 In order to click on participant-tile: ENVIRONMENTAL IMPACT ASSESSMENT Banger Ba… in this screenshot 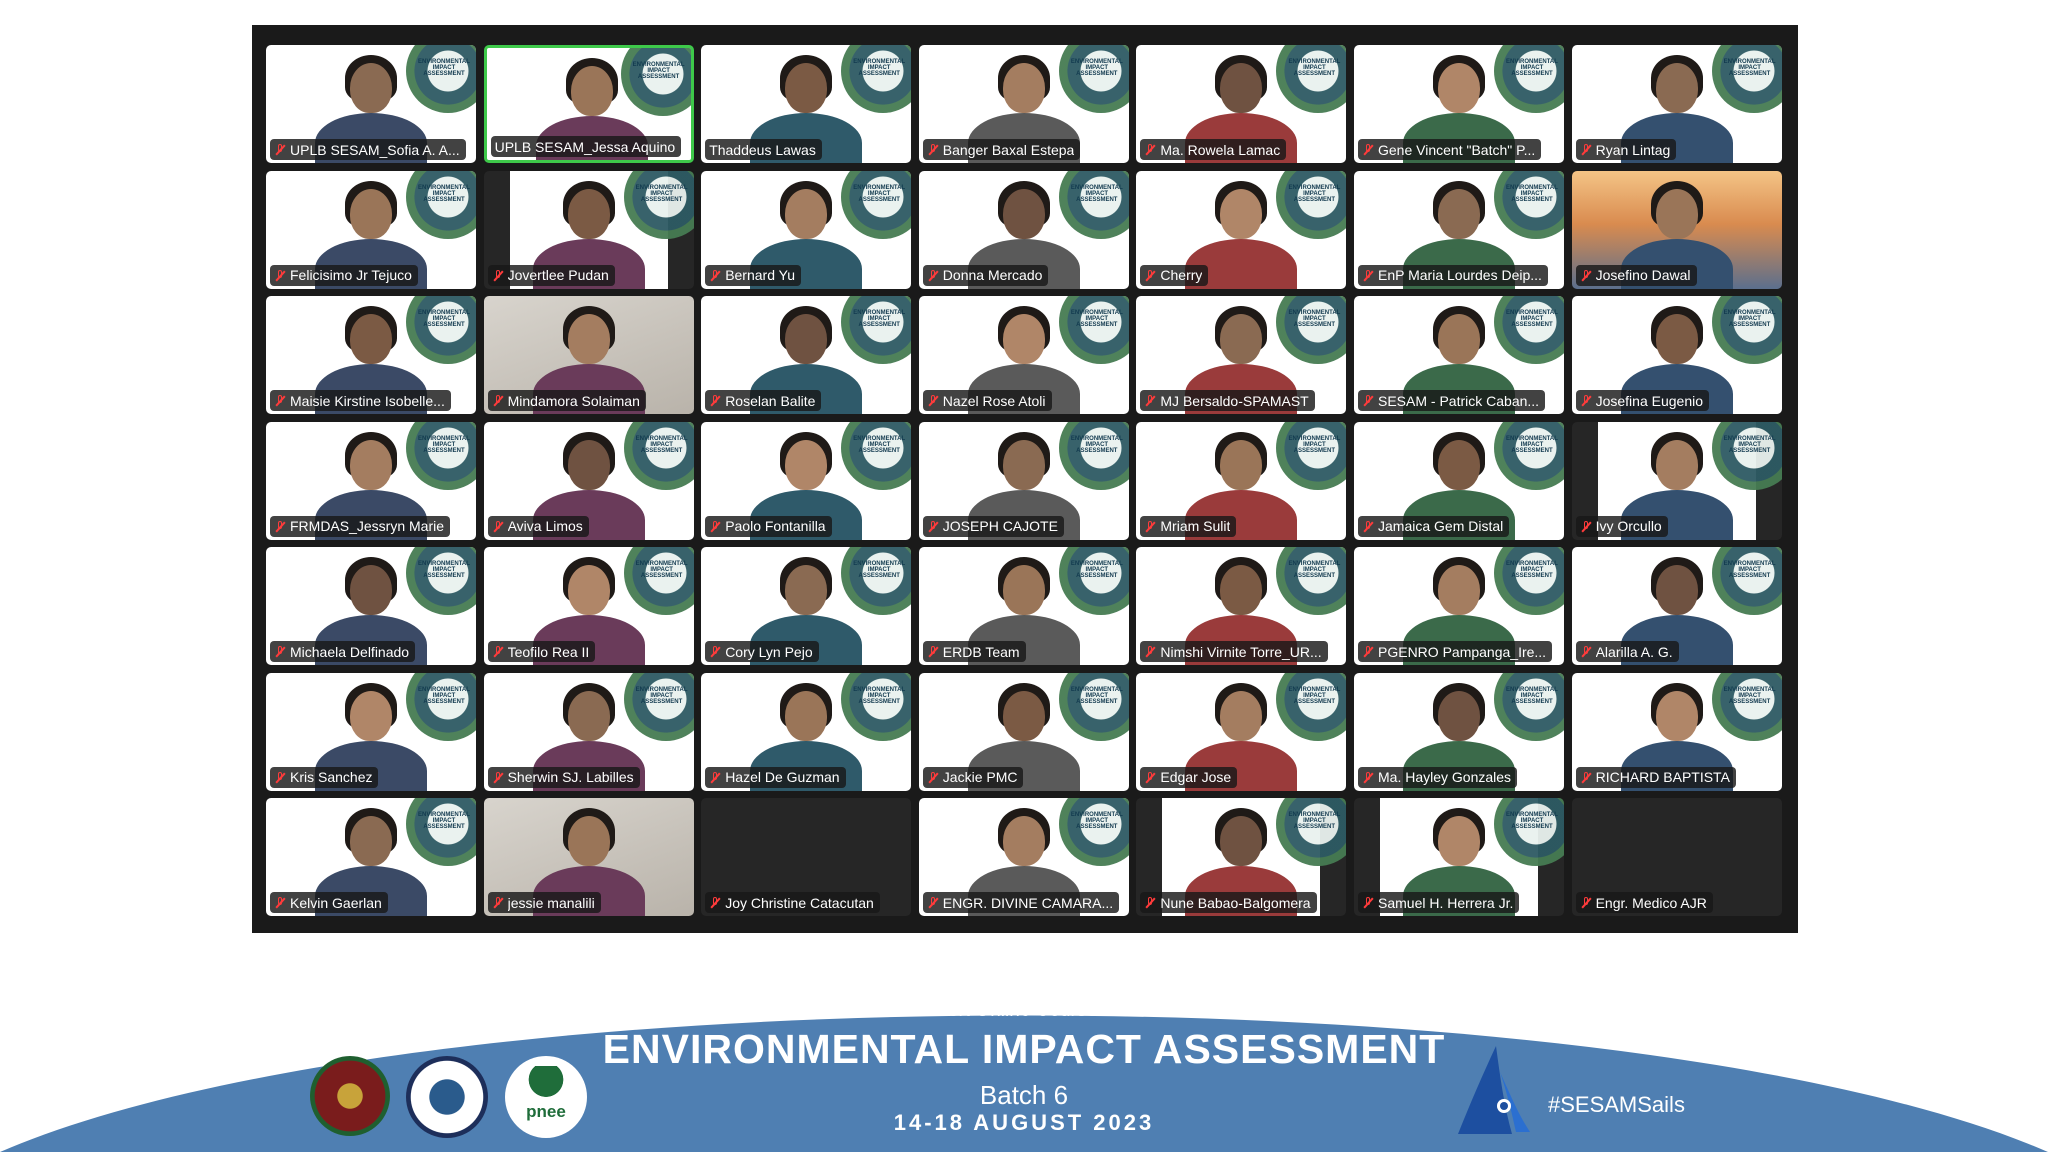, I will do `click(1023, 104)`.